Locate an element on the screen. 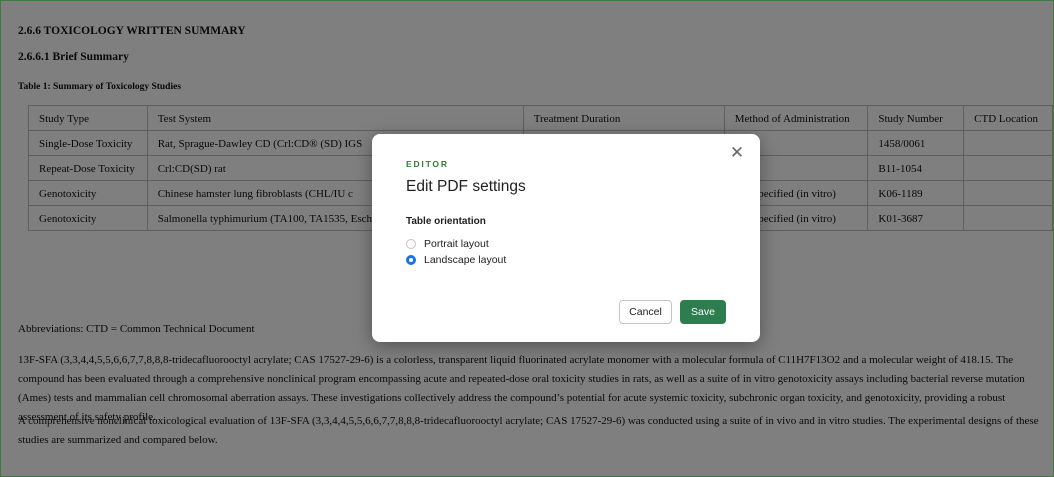 The image size is (1054, 477). radio-label: Portrait layout is located at coordinates (456, 244).